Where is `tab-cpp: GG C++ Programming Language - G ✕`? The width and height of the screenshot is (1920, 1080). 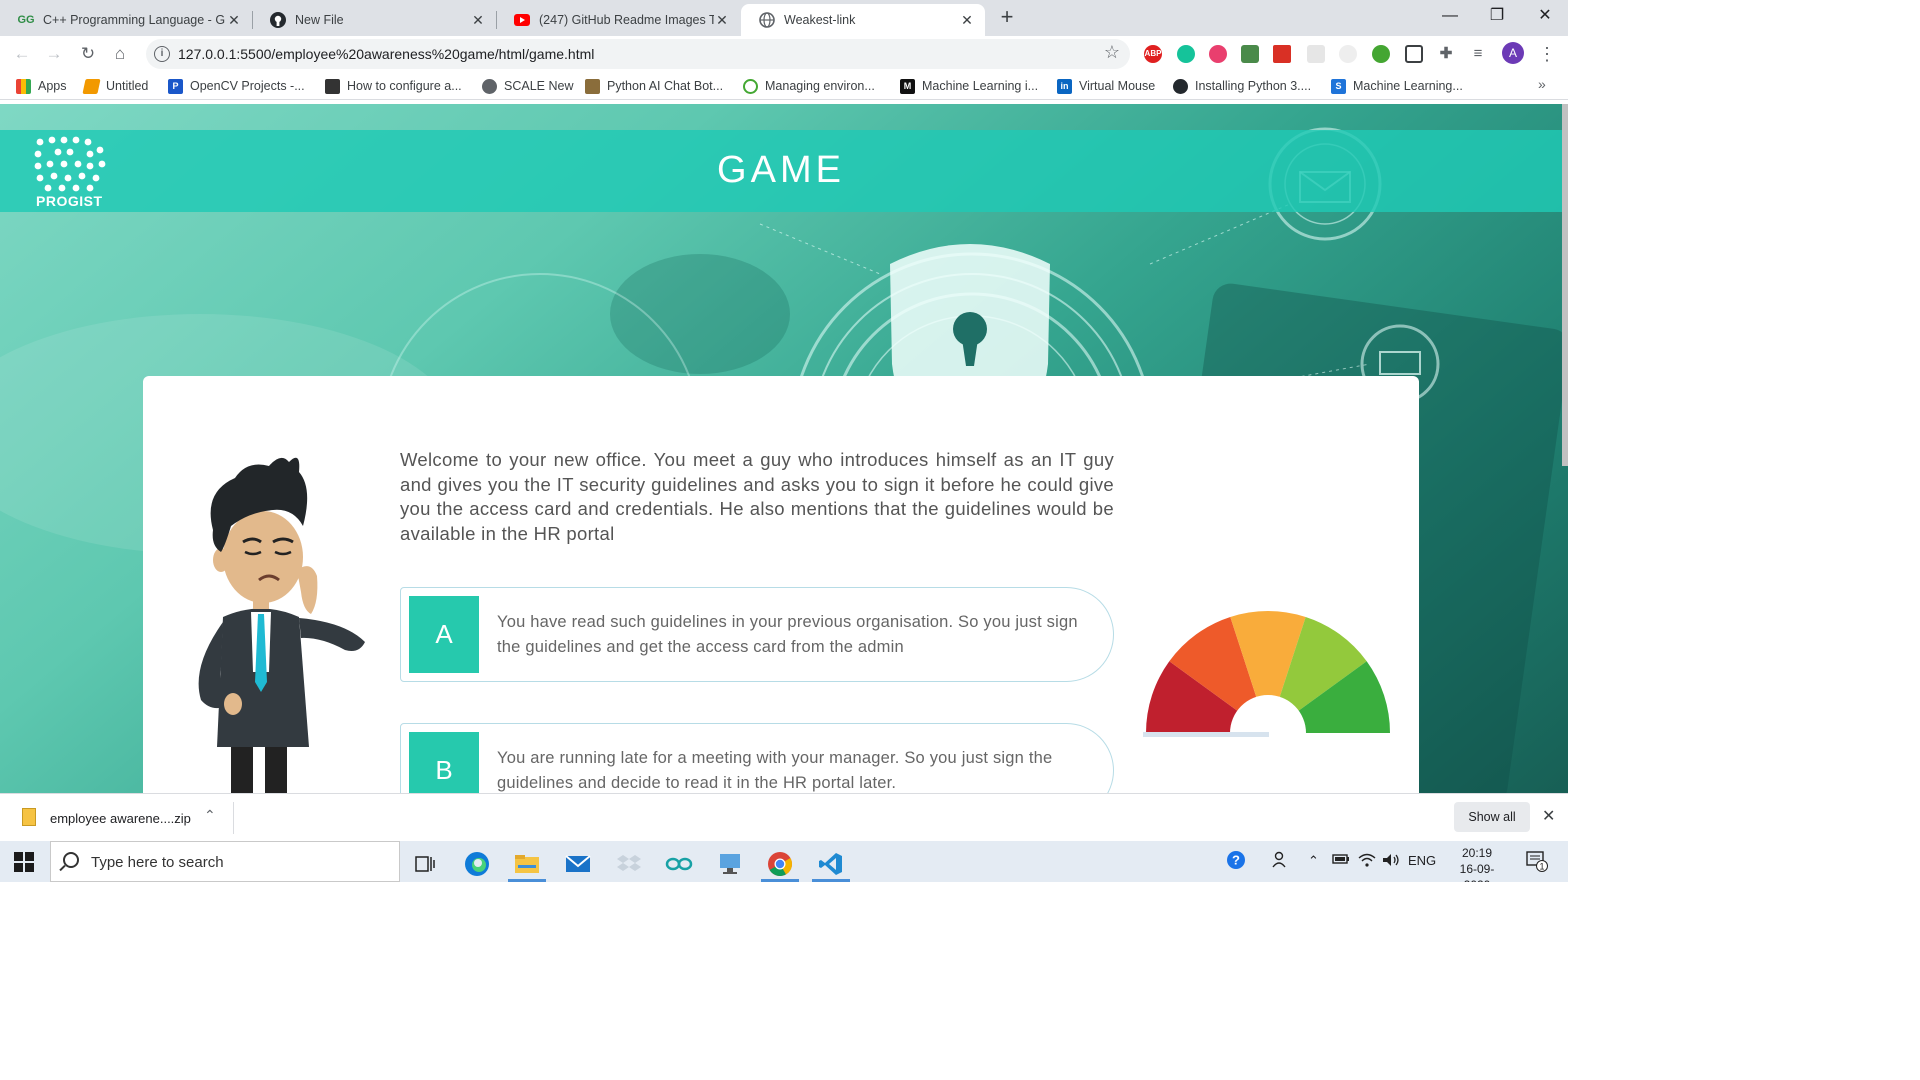
tab-cpp: GG C++ Programming Language - G ✕ is located at coordinates (126, 20).